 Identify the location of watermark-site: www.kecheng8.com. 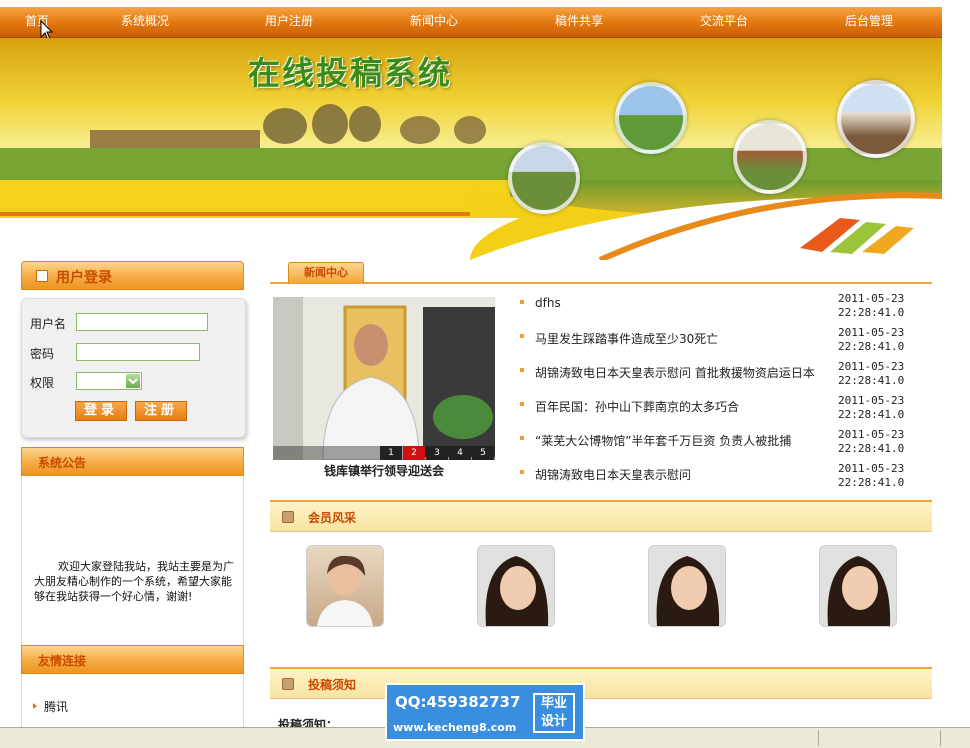
(455, 727).